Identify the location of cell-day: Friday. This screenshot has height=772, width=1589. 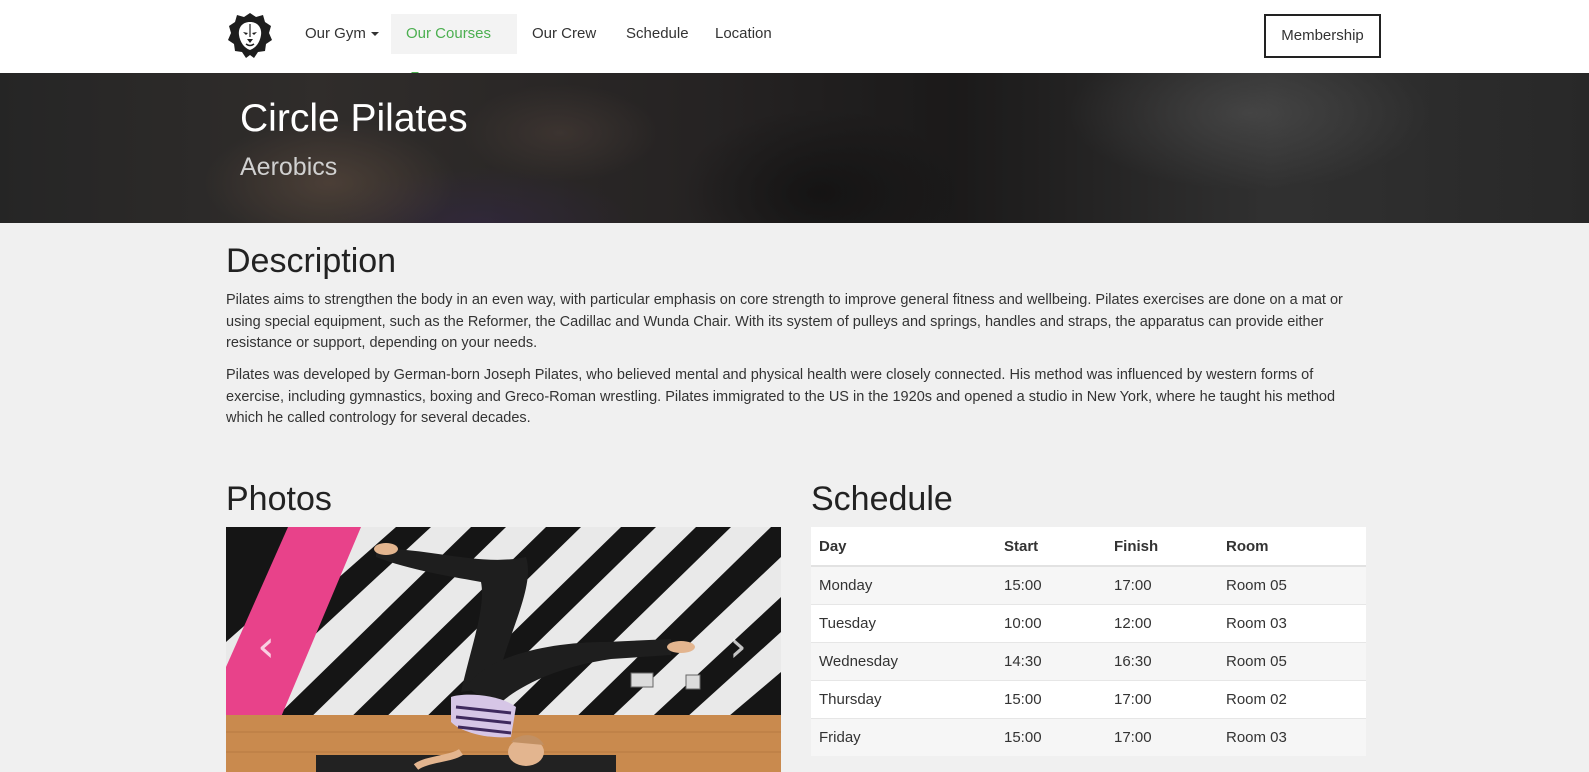
(903, 737).